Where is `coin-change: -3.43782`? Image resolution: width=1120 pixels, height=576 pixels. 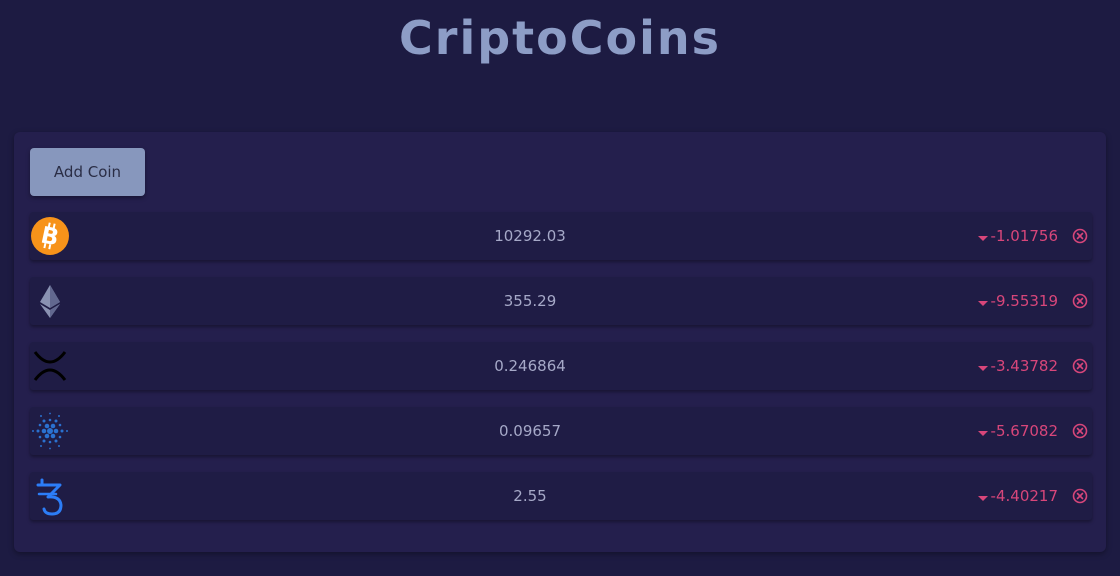
coin-change: -3.43782 is located at coordinates (1017, 366).